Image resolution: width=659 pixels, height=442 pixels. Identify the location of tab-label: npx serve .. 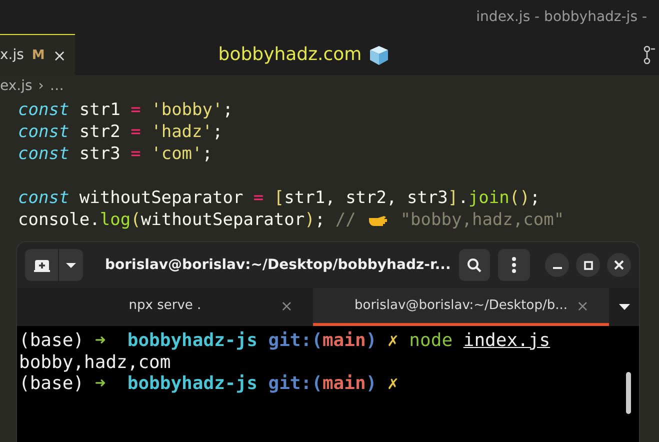
(165, 305).